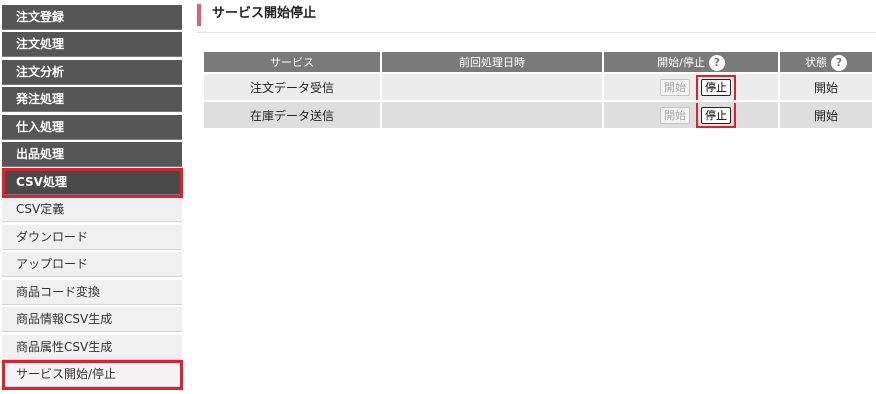 The width and height of the screenshot is (876, 394). What do you see at coordinates (92, 72) in the screenshot?
I see `sidebar-item-order-analysis: 注文分析` at bounding box center [92, 72].